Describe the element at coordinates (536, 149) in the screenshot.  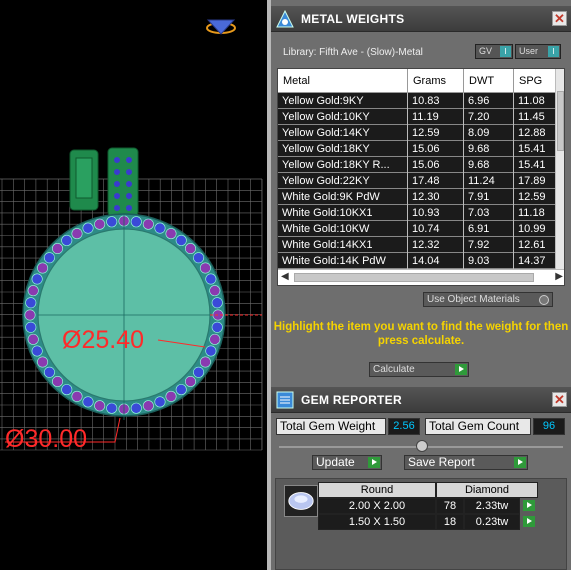
I see `table-cell: 15.41` at that location.